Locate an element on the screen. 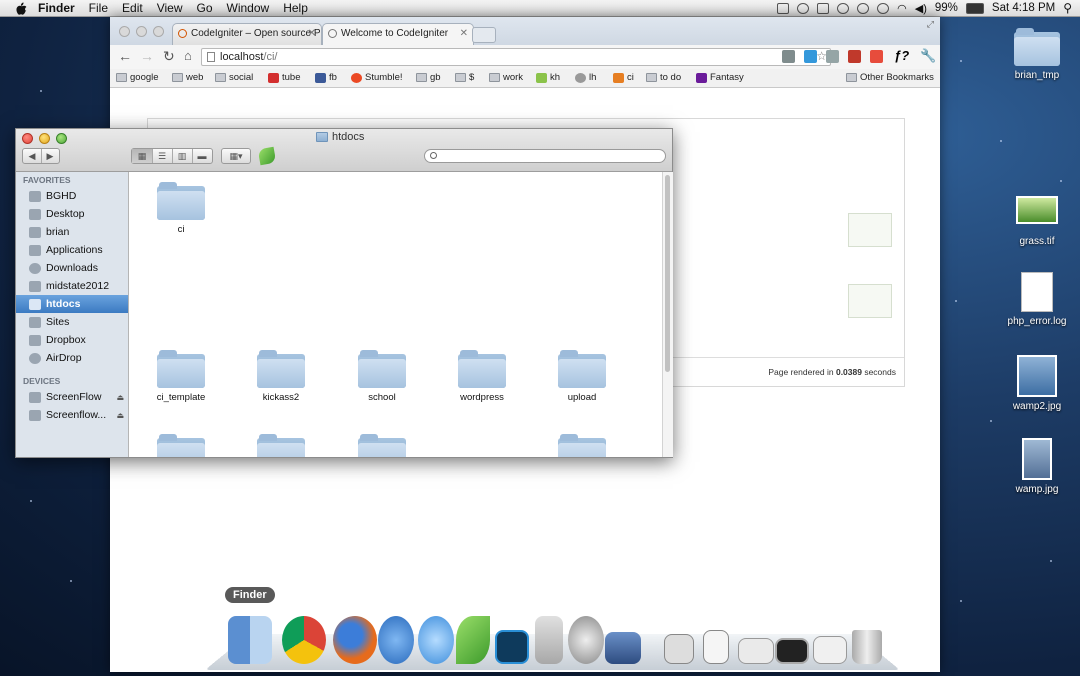 This screenshot has width=1080, height=676. desktop-icon-grass: grass.tif is located at coordinates (1037, 221).